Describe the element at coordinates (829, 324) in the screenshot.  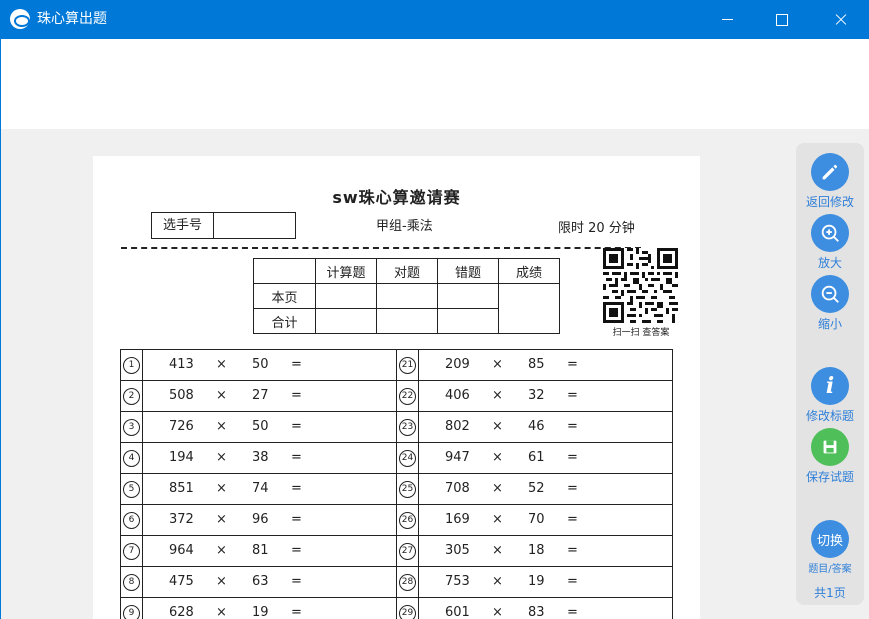
I see `zoom-out-label: 缩小` at that location.